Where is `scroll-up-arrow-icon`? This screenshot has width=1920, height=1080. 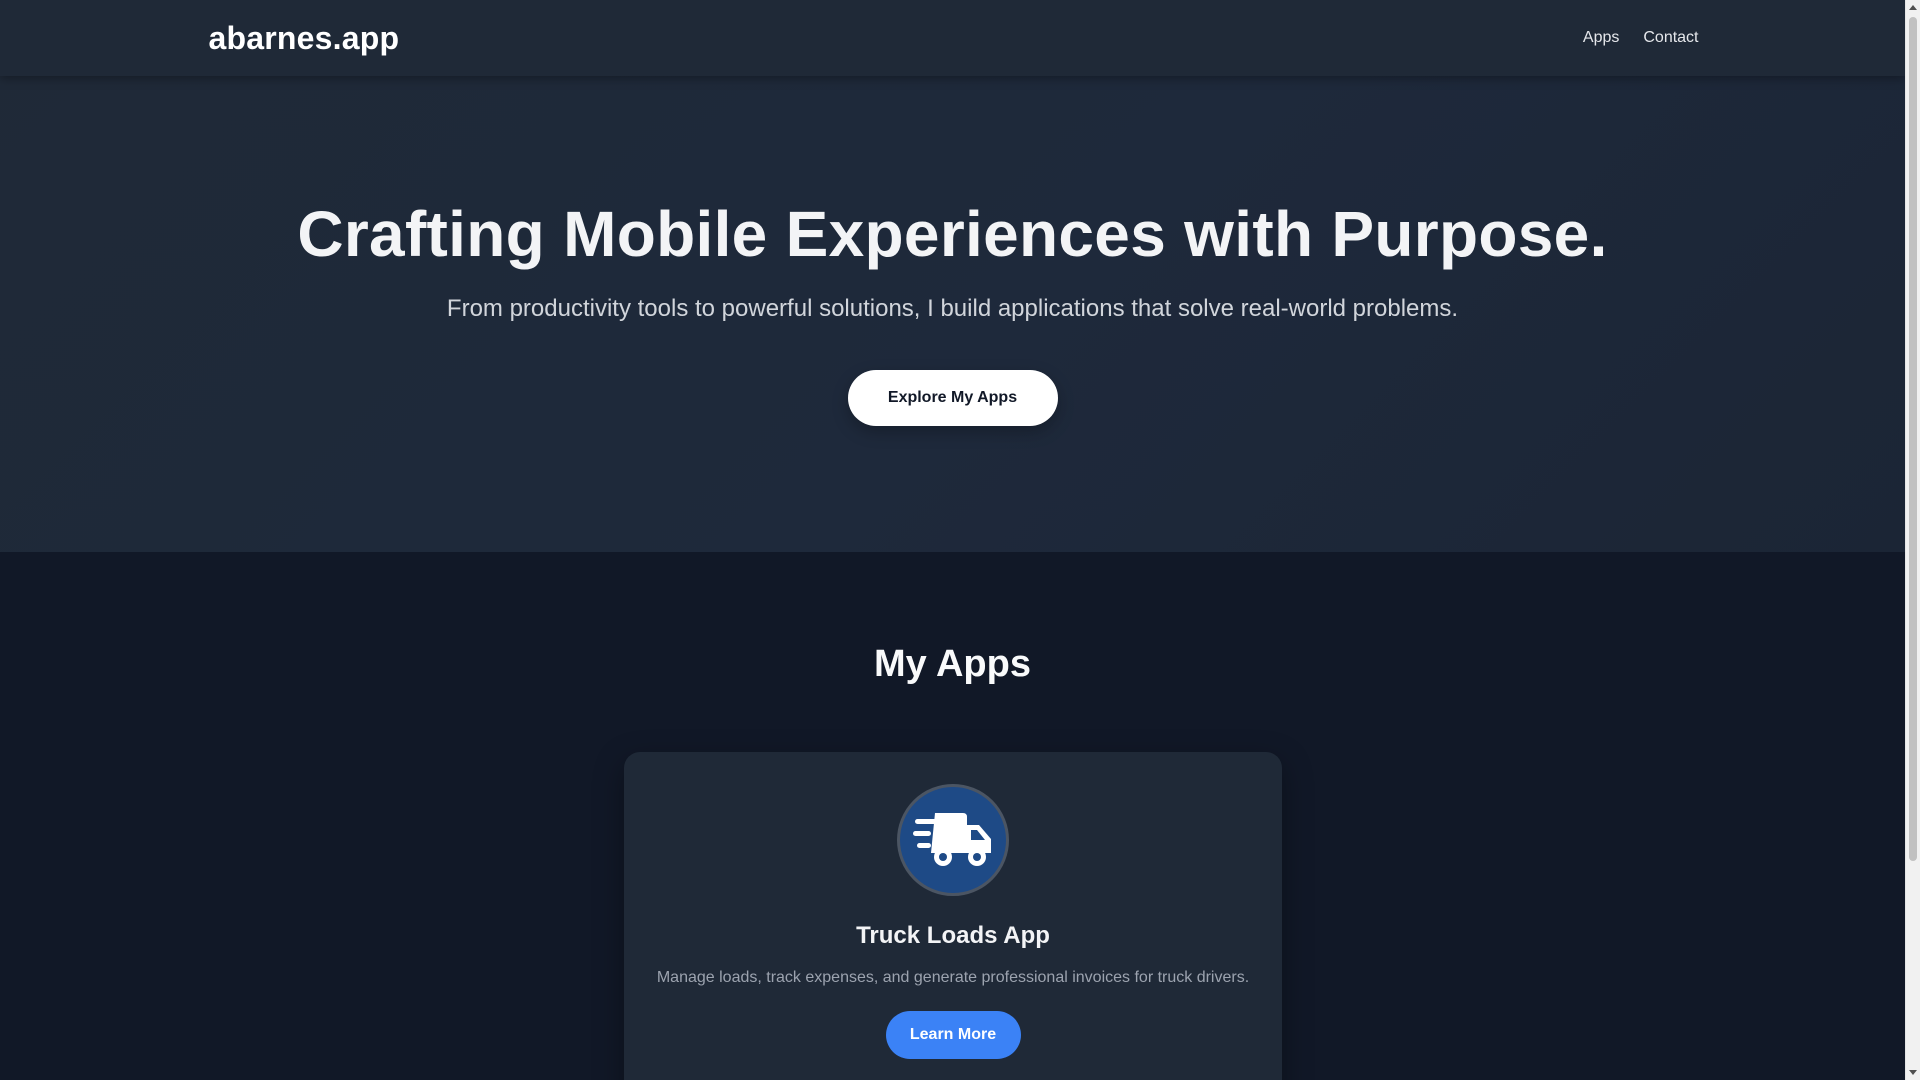 scroll-up-arrow-icon is located at coordinates (1913, 7).